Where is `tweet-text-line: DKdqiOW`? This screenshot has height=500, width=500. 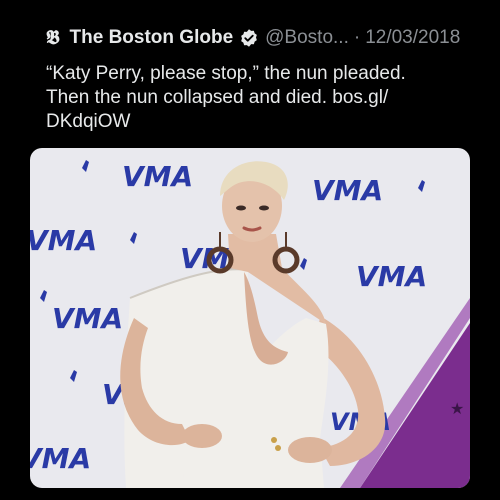
tweet-text-line: DKdqiOW is located at coordinates (256, 122).